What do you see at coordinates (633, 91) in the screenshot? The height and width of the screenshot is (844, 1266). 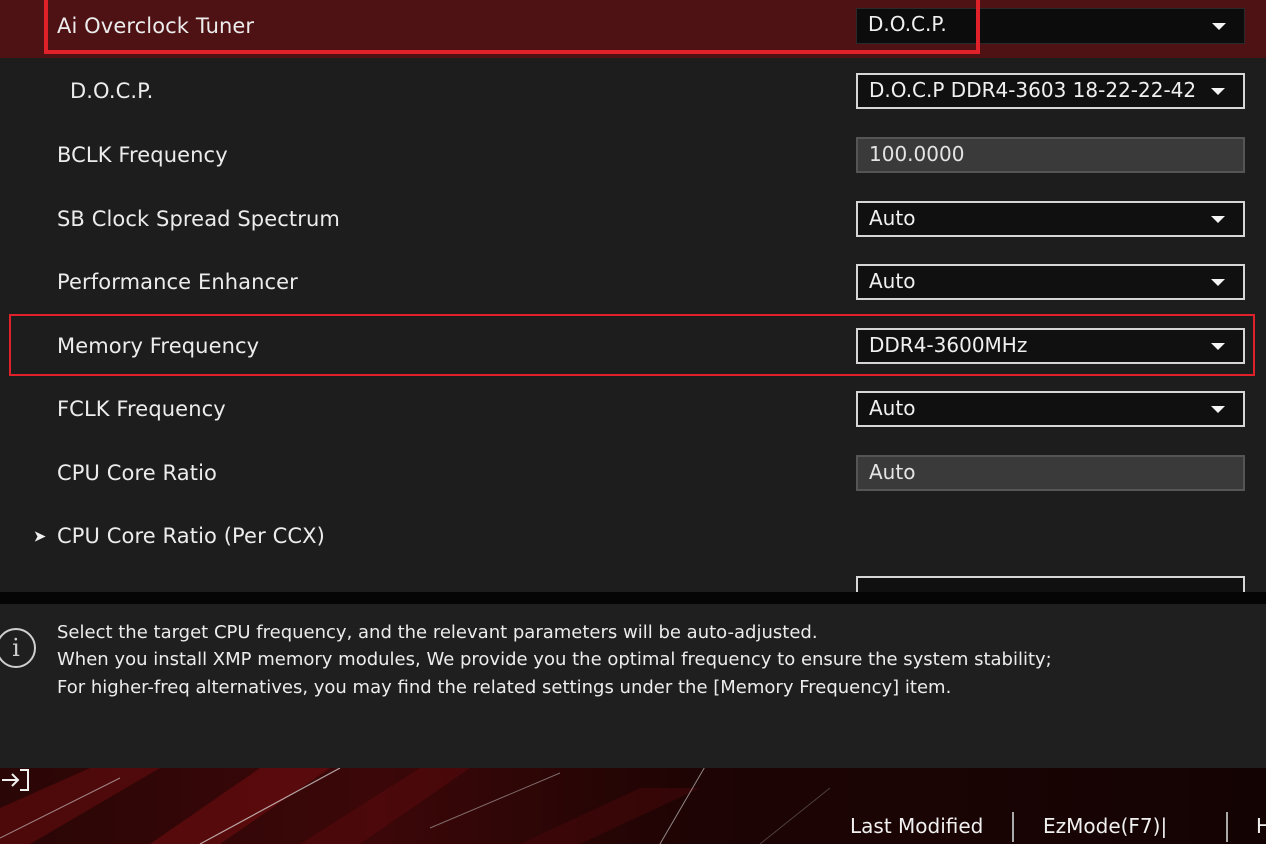 I see `setting-row-docp: D.O.C.P. D.O.C.P DDR4-3603 18-22-22-42` at bounding box center [633, 91].